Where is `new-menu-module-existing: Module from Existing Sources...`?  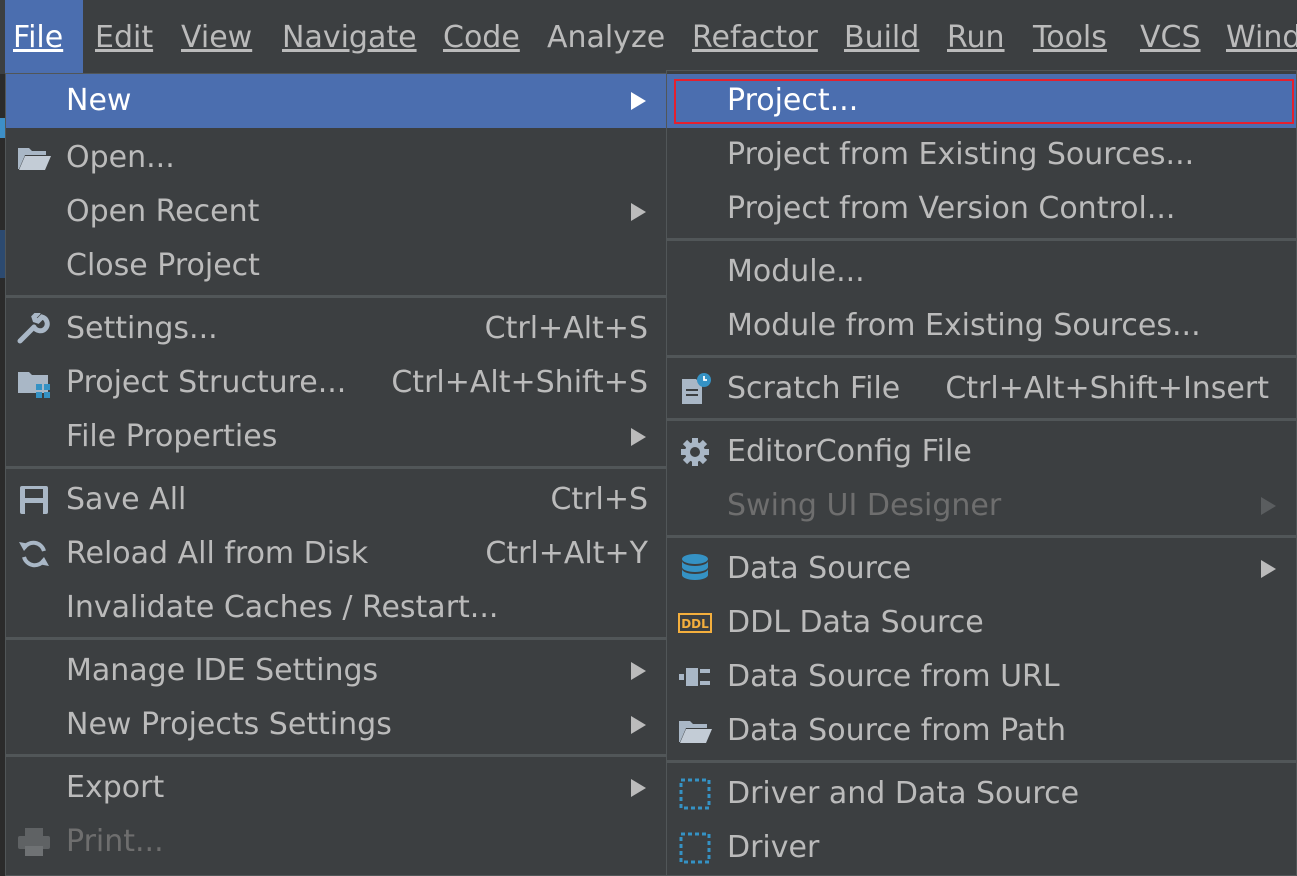 new-menu-module-existing: Module from Existing Sources... is located at coordinates (981, 326).